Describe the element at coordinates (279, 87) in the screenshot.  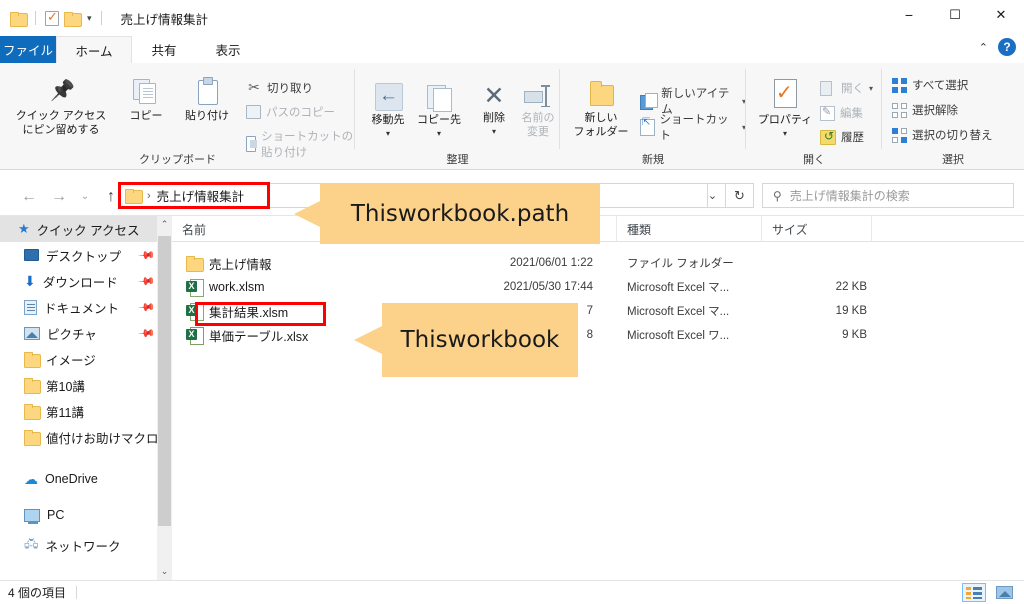
I see `cut-button: ✂ 切り取り` at that location.